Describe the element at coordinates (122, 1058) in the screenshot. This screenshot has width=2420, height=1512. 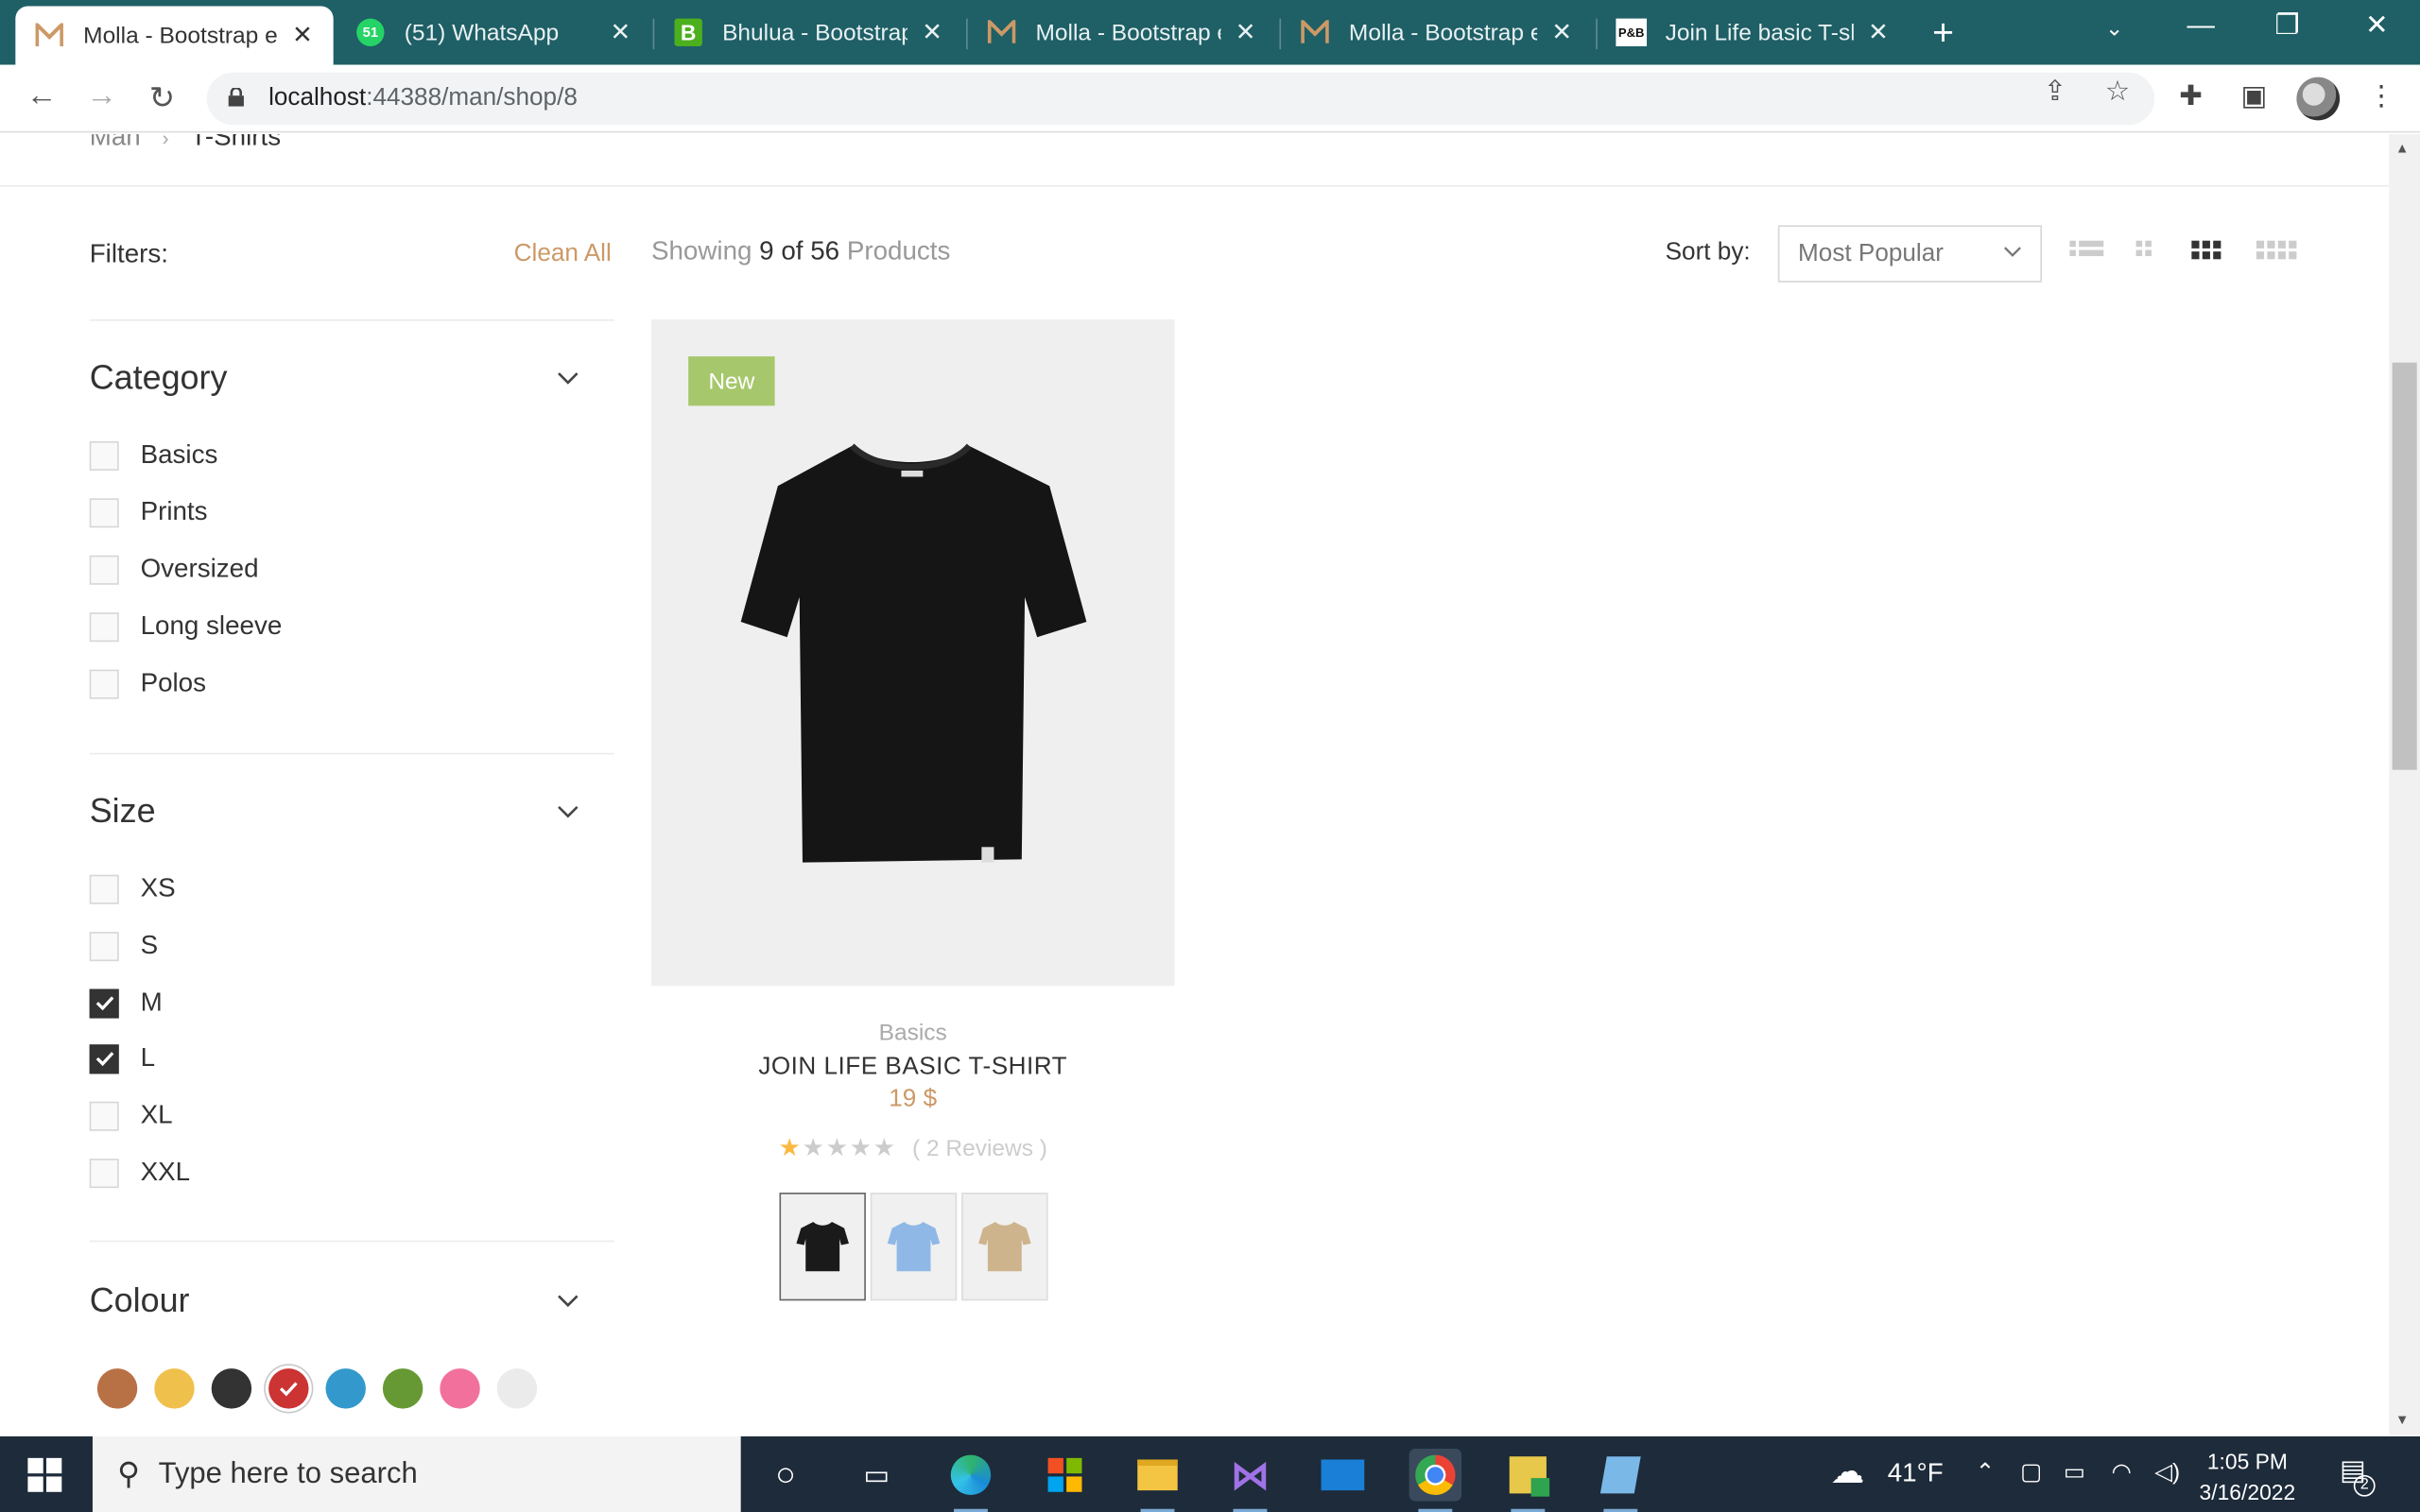
I see `size-option-l: L` at that location.